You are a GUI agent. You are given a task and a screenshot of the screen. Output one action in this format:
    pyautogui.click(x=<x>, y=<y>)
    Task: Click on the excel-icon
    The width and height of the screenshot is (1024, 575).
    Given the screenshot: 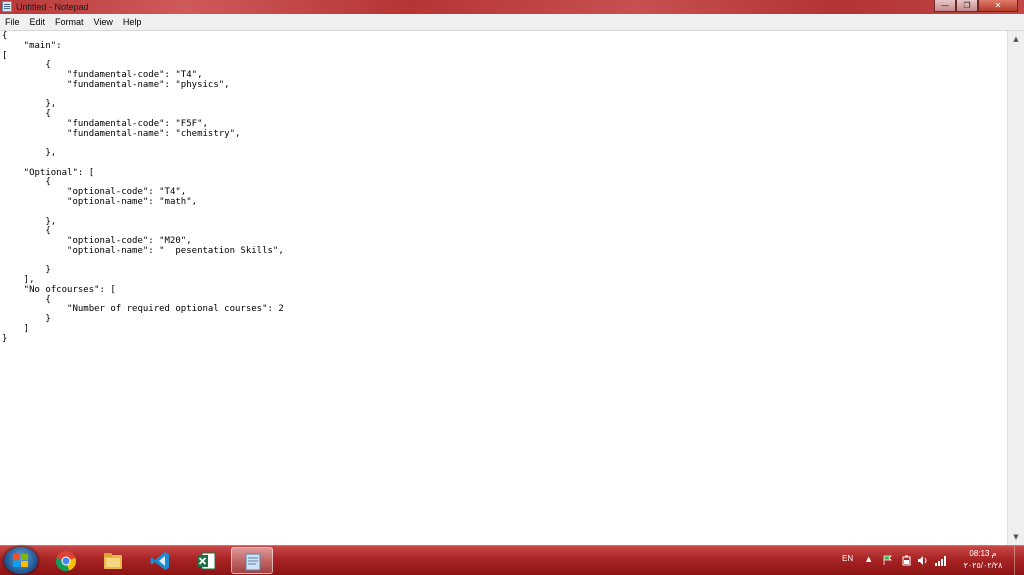 What is the action you would take?
    pyautogui.click(x=206, y=561)
    